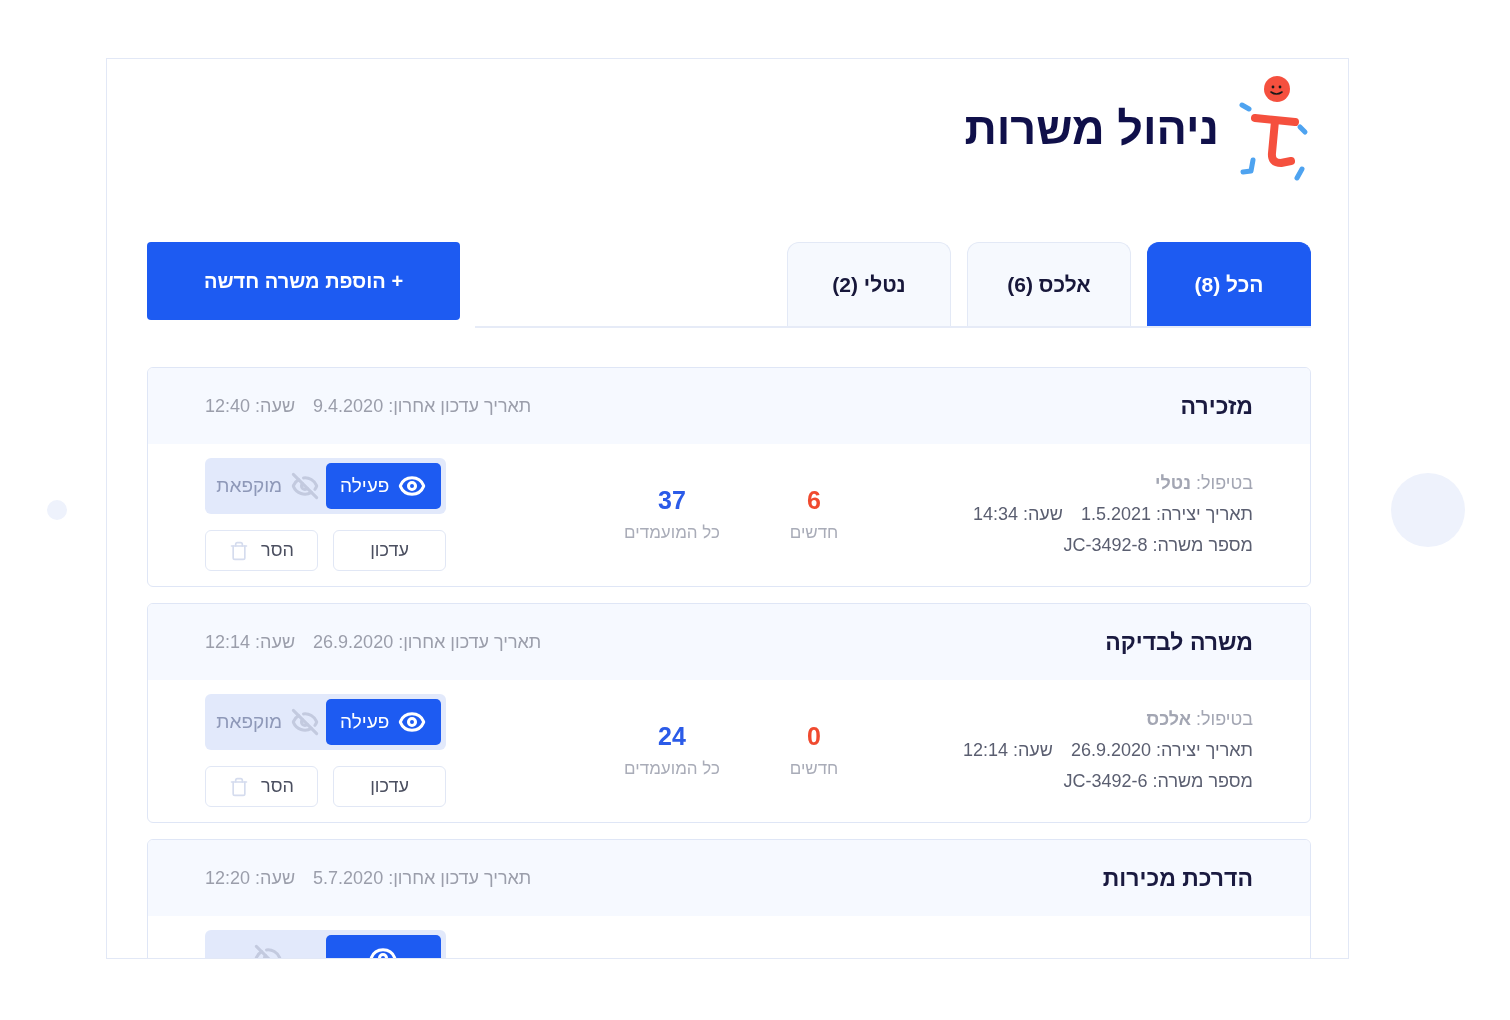 Image resolution: width=1510 pixels, height=1020 pixels. Describe the element at coordinates (1203, 483) in the screenshot. I see `assignee-text: בטיפול: נטלי` at that location.